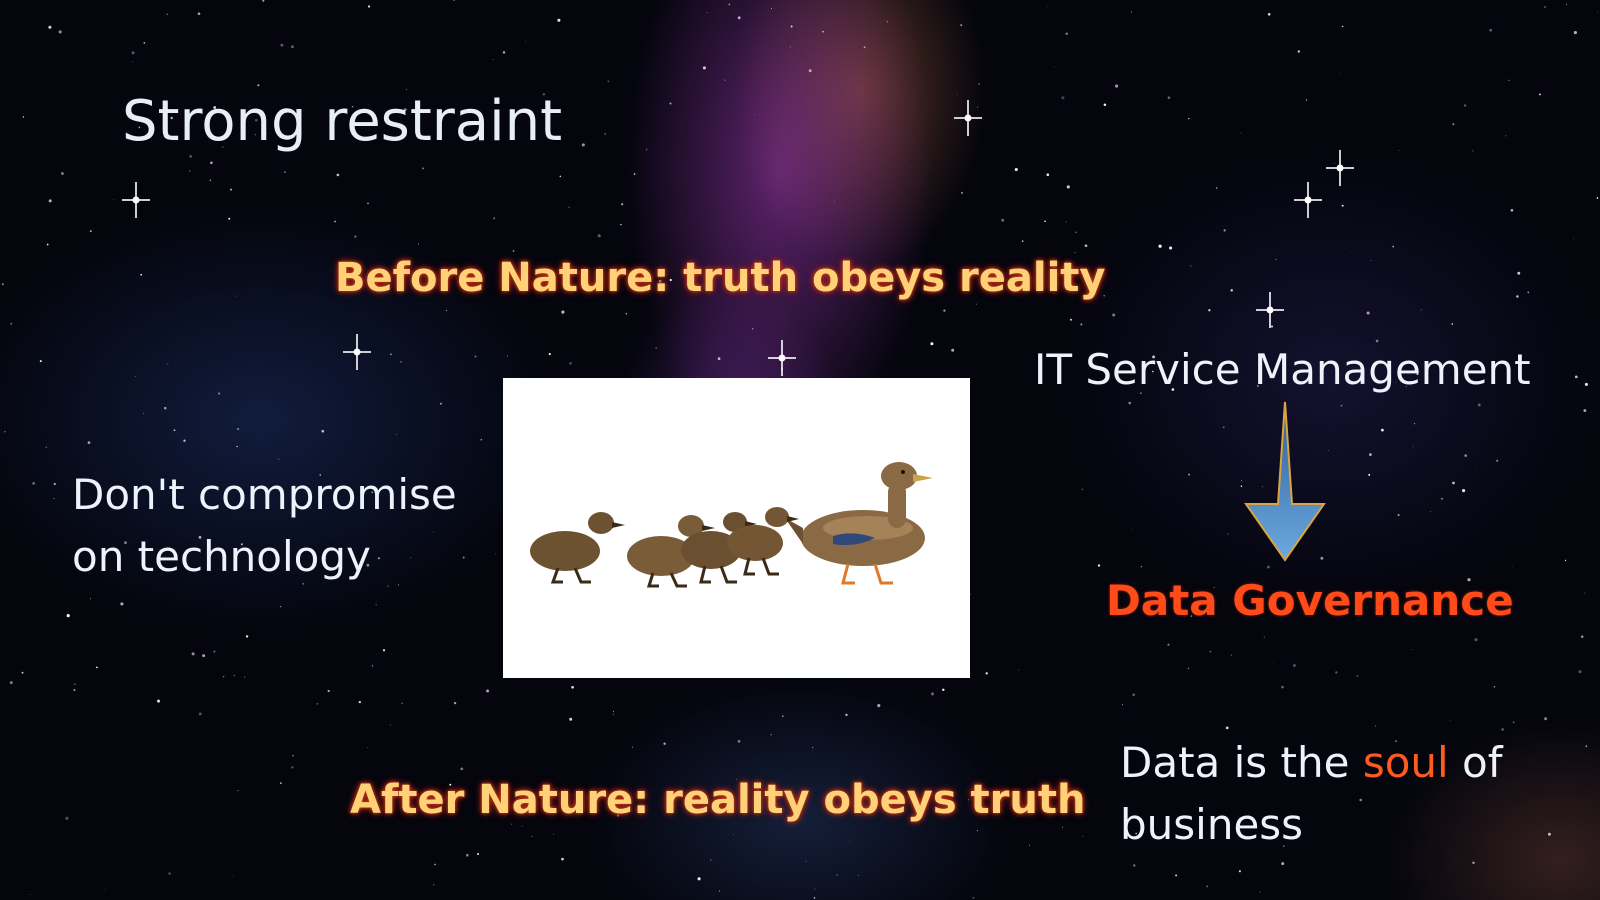 This screenshot has width=1600, height=900. Describe the element at coordinates (1310, 600) in the screenshot. I see `data-governance-text: Data Governance` at that location.